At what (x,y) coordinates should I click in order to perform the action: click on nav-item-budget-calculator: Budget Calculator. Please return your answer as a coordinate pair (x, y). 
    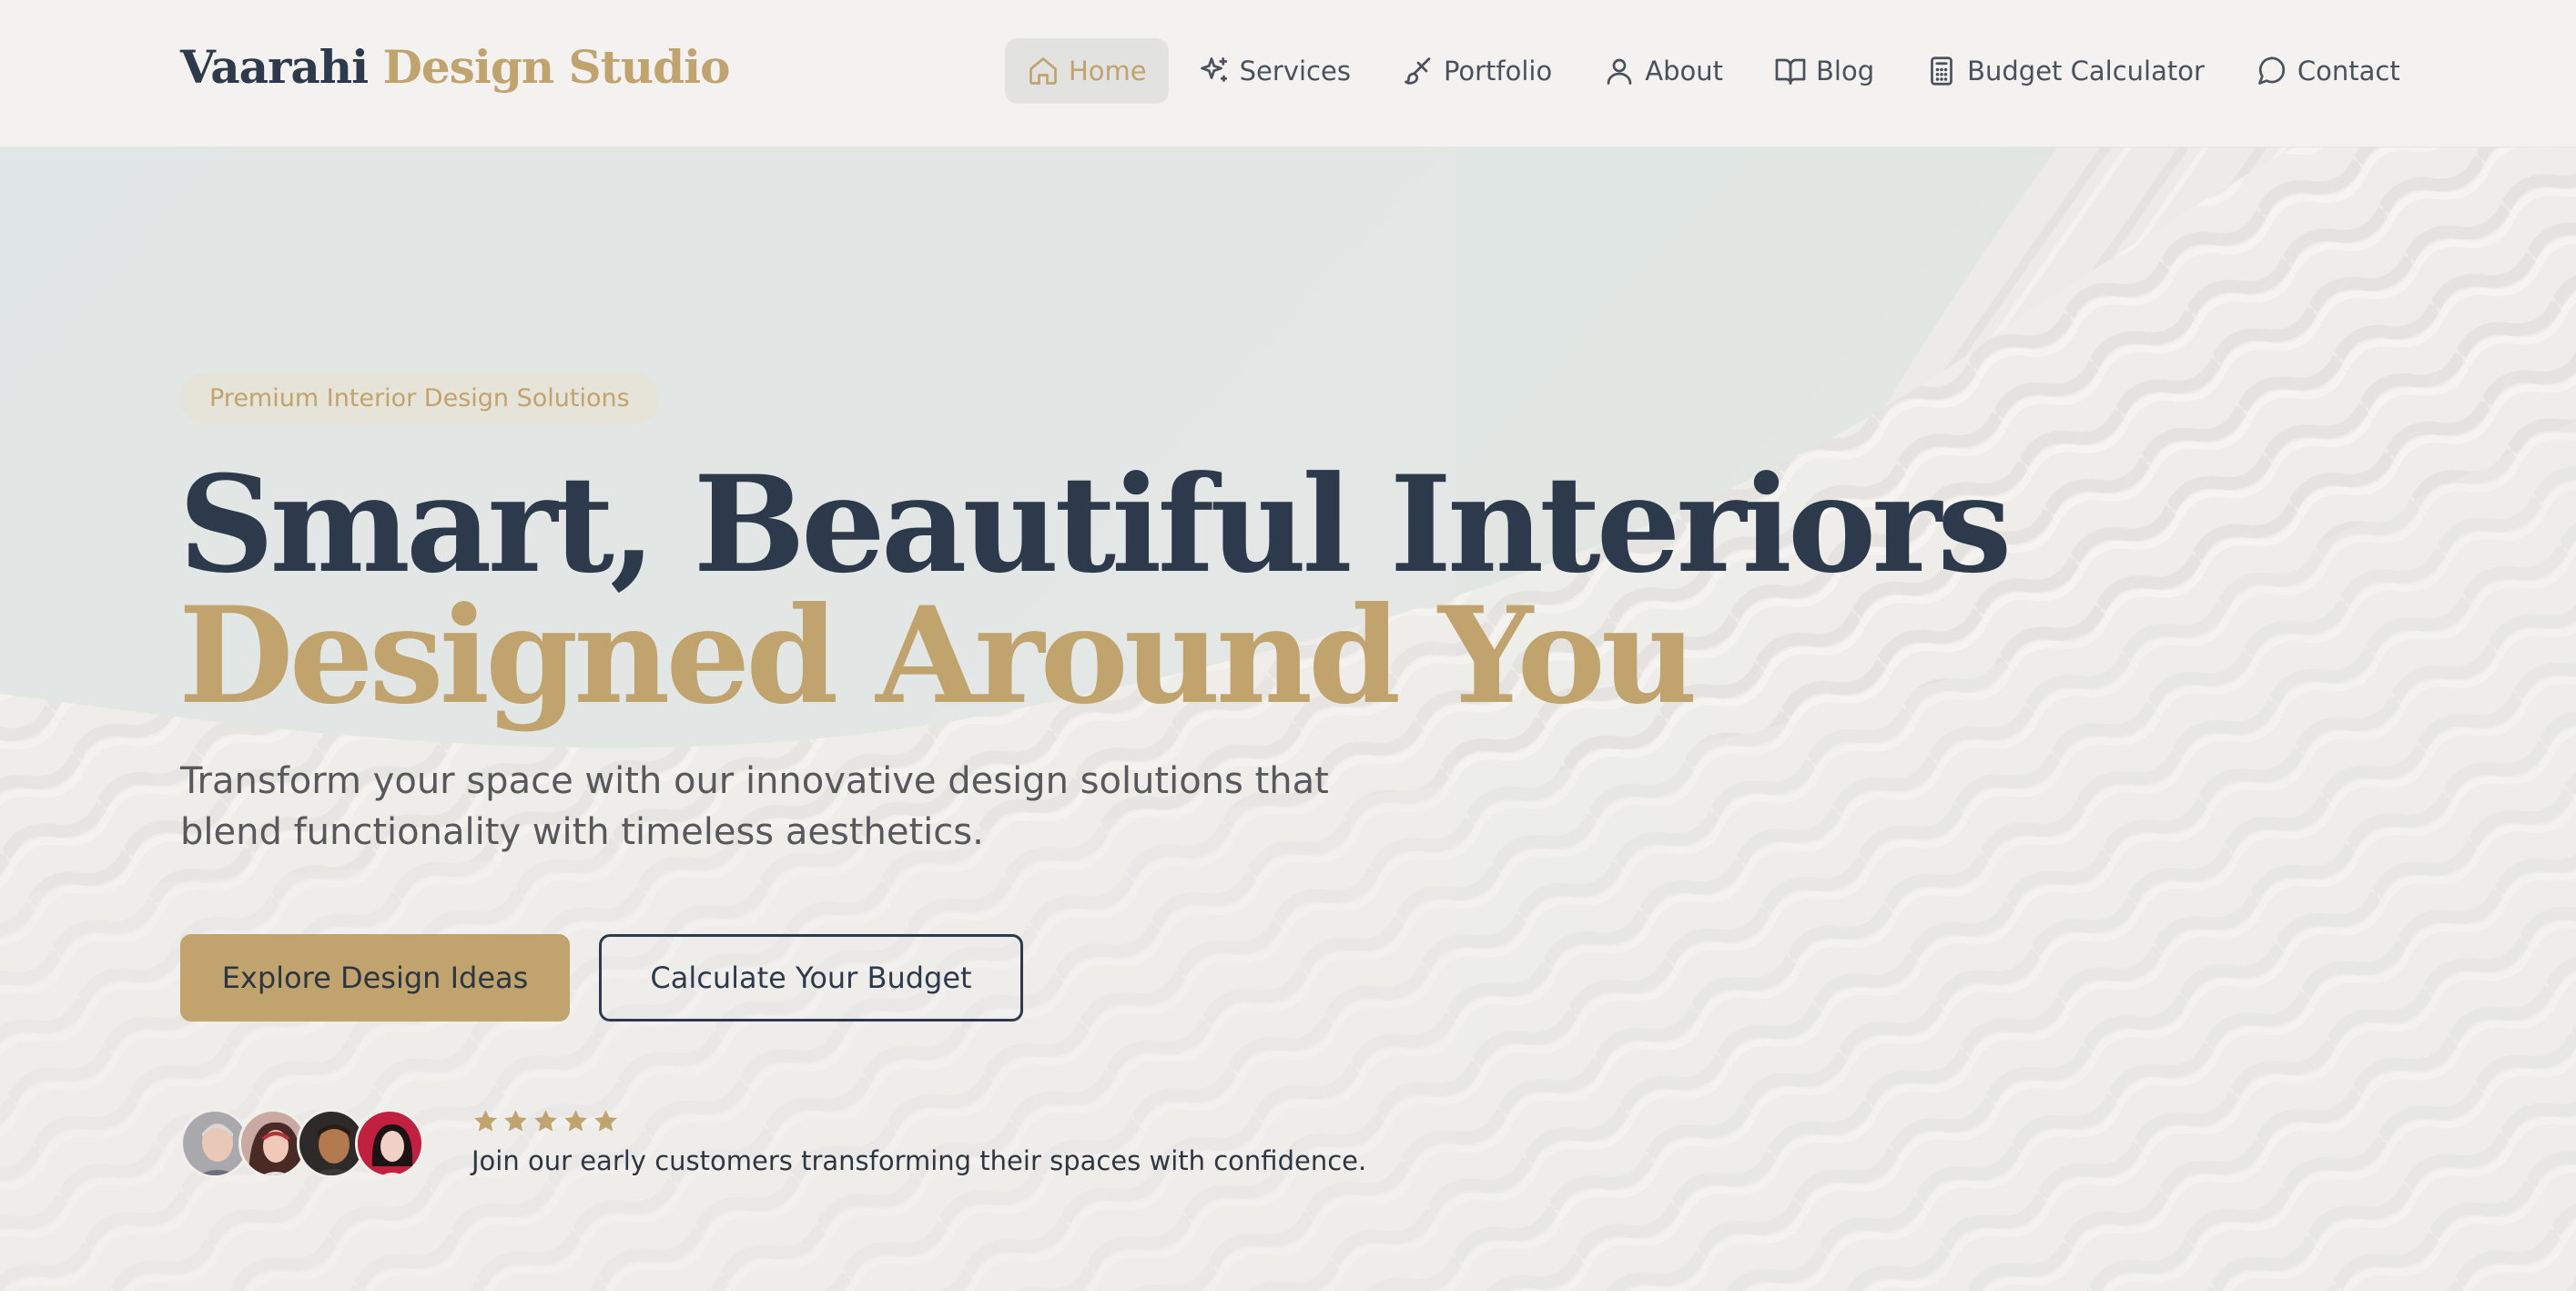
    Looking at the image, I should click on (2064, 71).